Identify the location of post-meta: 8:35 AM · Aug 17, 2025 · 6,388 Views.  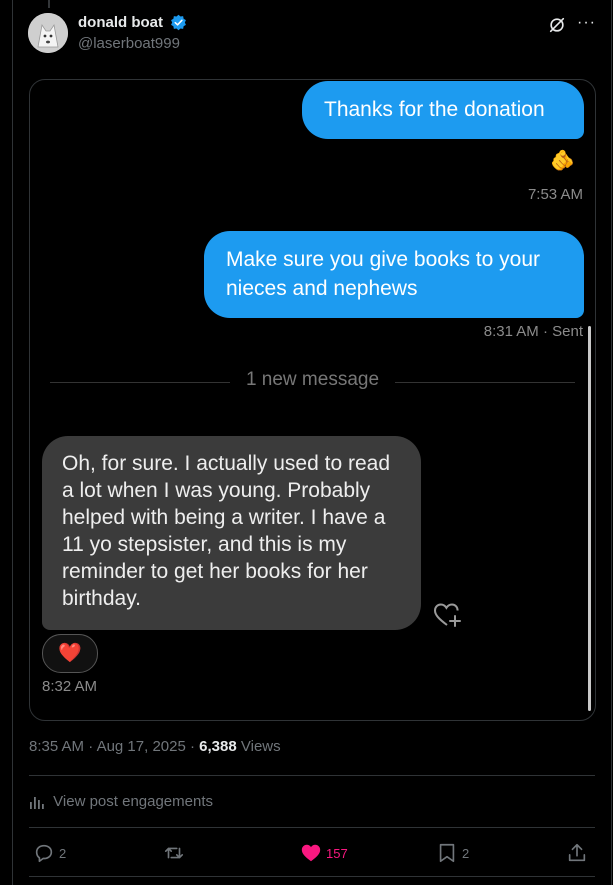
(155, 746).